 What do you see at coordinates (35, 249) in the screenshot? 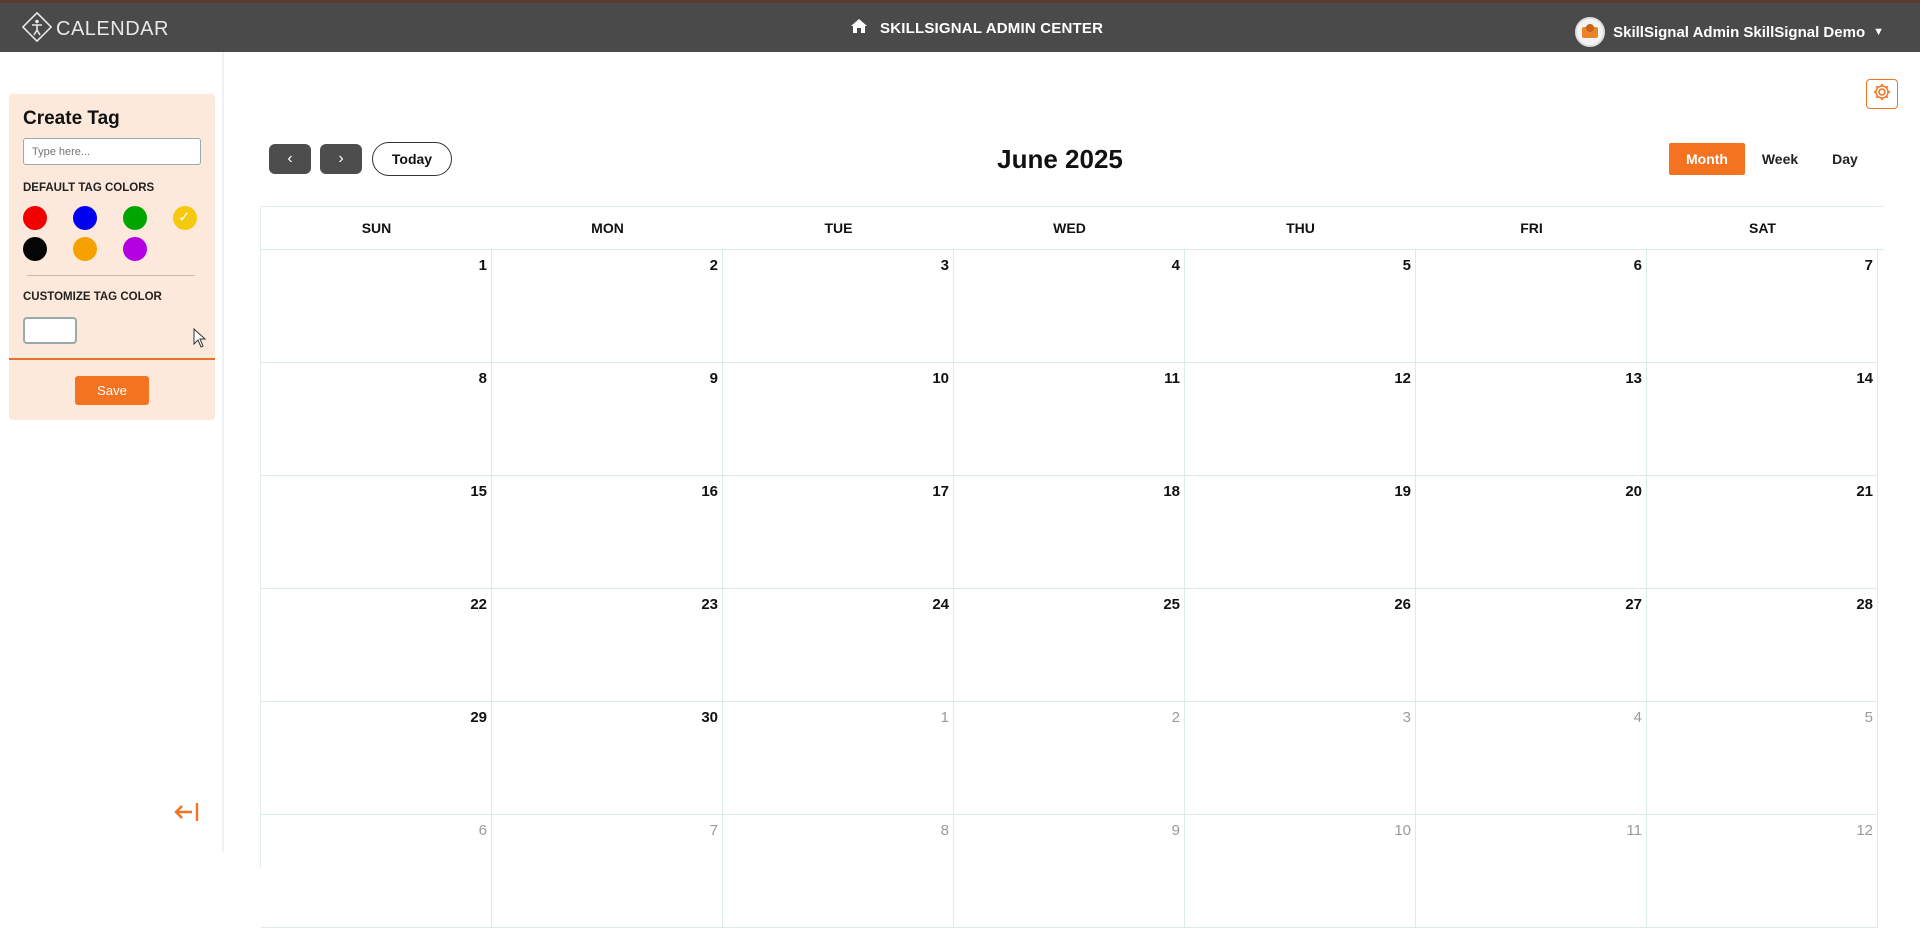
I see `color-swatch-black` at bounding box center [35, 249].